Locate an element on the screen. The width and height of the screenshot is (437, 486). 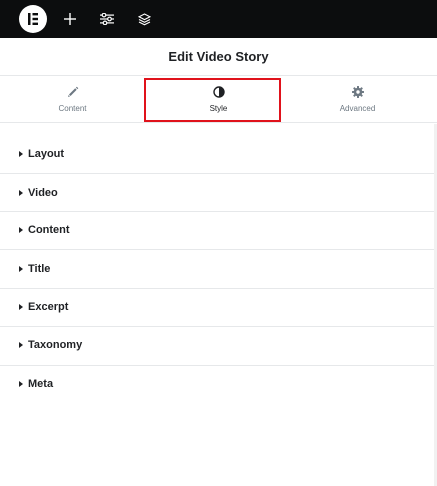
panel-title: Edit Video Story is located at coordinates (218, 56).